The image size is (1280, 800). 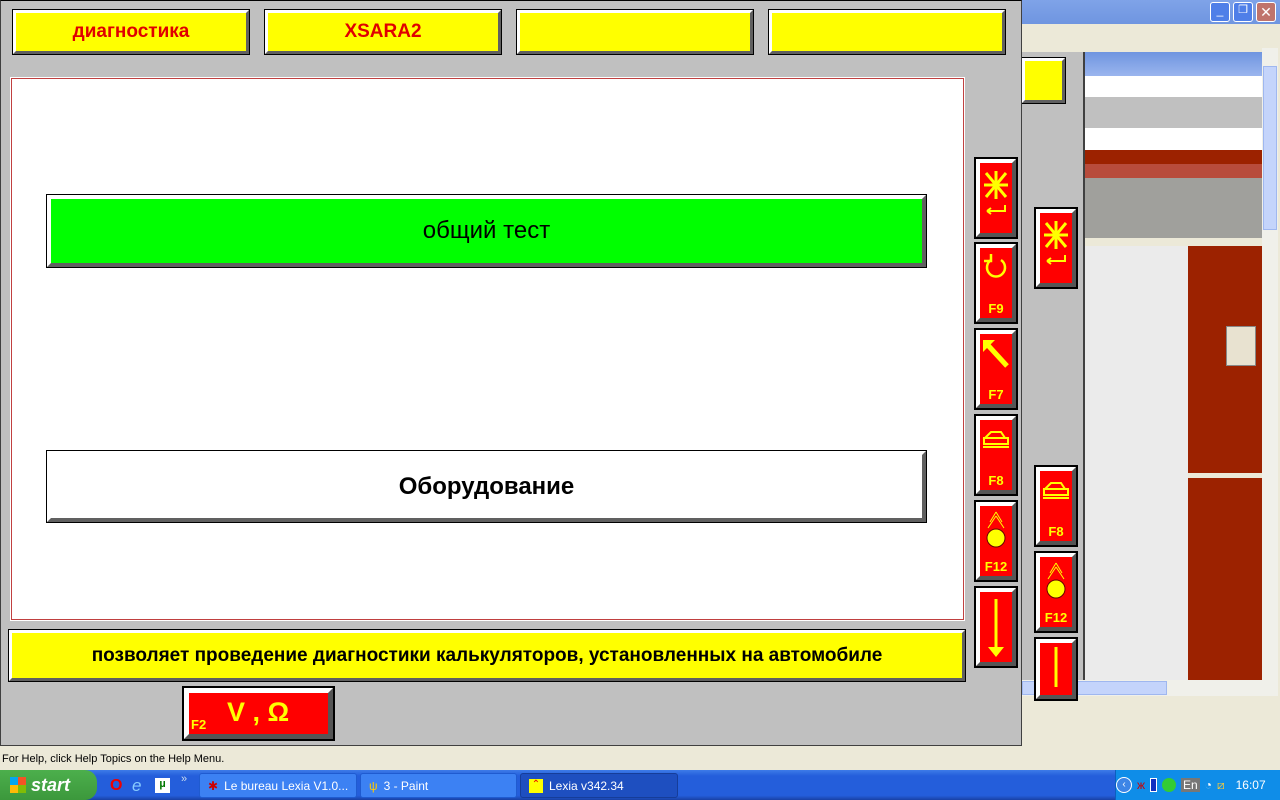 I want to click on key-label: F2, so click(x=199, y=724).